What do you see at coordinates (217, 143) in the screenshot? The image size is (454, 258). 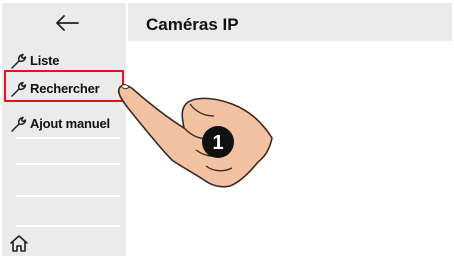 I see `step-number: 1` at bounding box center [217, 143].